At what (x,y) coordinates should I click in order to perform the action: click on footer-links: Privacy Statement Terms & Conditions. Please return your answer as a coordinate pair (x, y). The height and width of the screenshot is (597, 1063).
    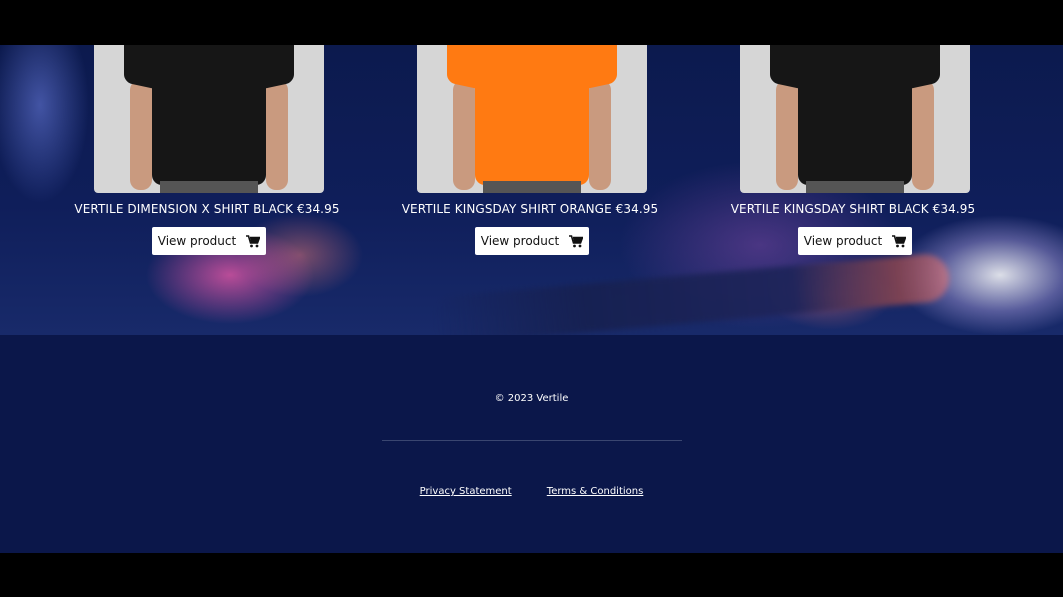
    Looking at the image, I should click on (531, 488).